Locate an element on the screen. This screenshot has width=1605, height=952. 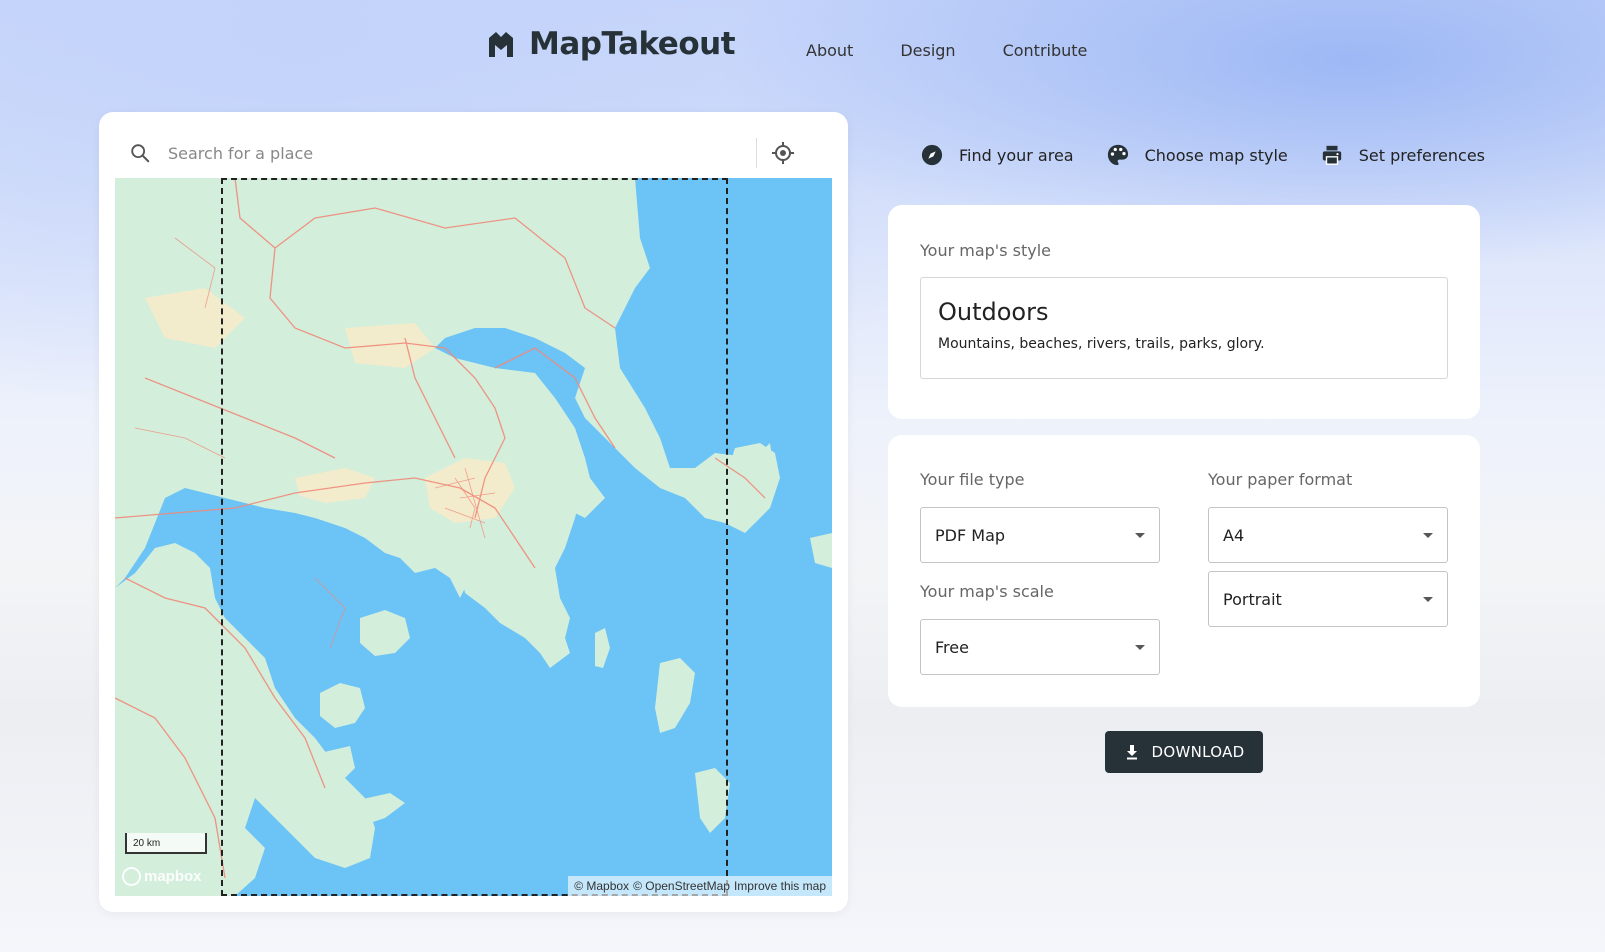
paper-format-label: Your paper format is located at coordinates (1280, 479).